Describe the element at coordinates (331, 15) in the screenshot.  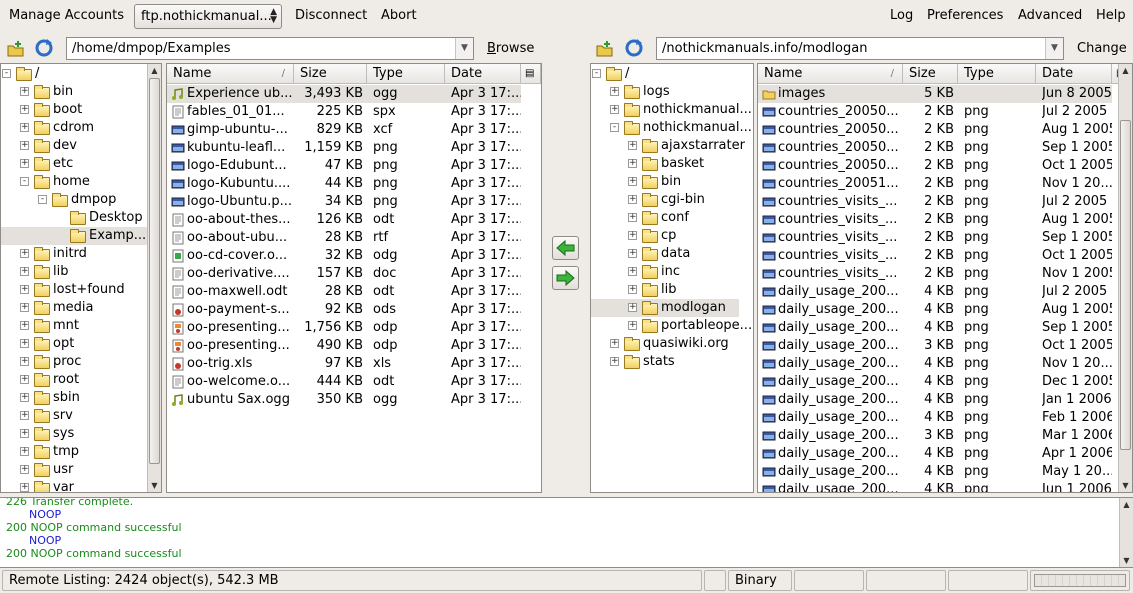
I see `disconnect-button: Disconnect` at that location.